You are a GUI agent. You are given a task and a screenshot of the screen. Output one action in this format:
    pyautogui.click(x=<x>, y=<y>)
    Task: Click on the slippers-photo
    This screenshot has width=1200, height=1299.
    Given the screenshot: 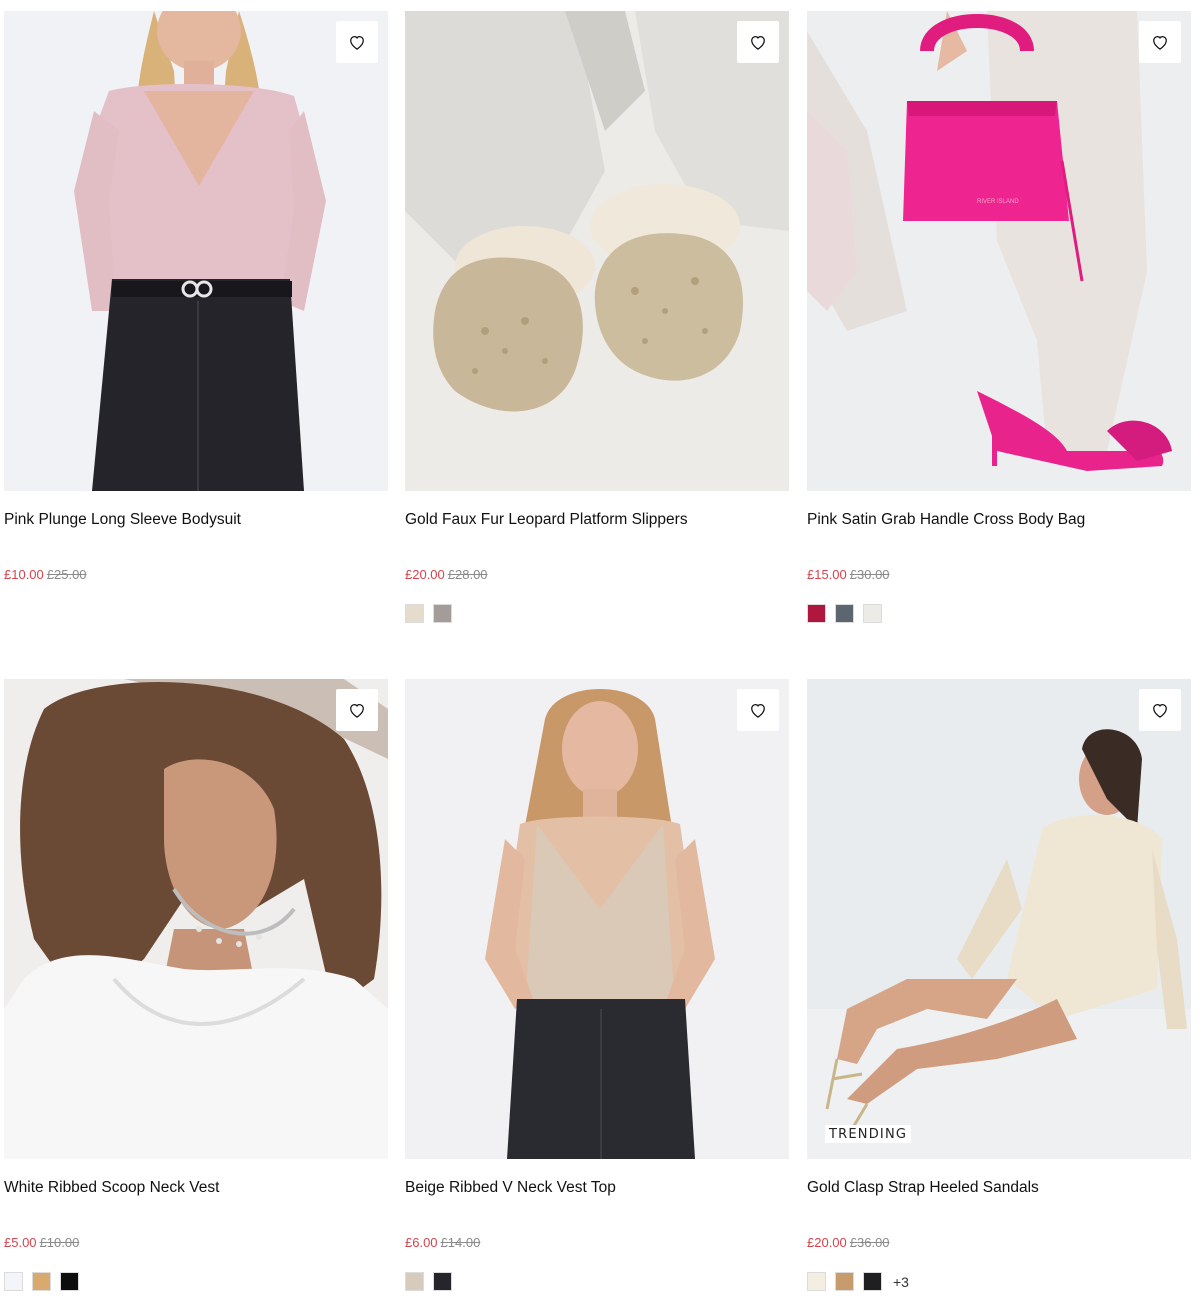 What is the action you would take?
    pyautogui.click(x=597, y=251)
    